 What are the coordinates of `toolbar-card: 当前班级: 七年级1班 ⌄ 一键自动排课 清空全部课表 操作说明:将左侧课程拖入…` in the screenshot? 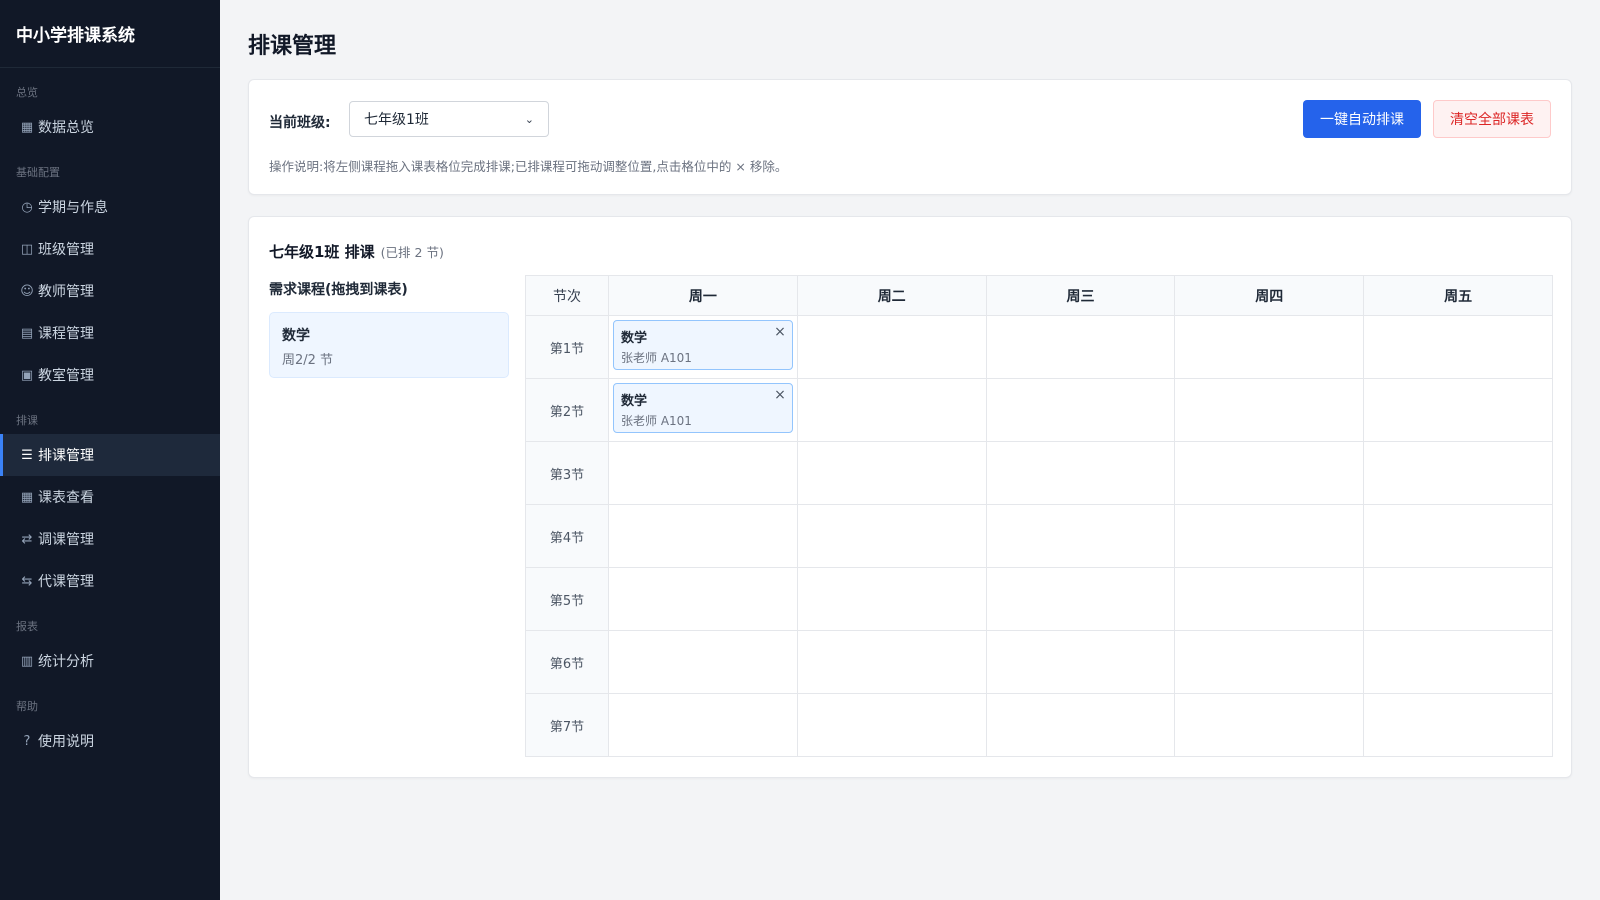 It's located at (910, 137).